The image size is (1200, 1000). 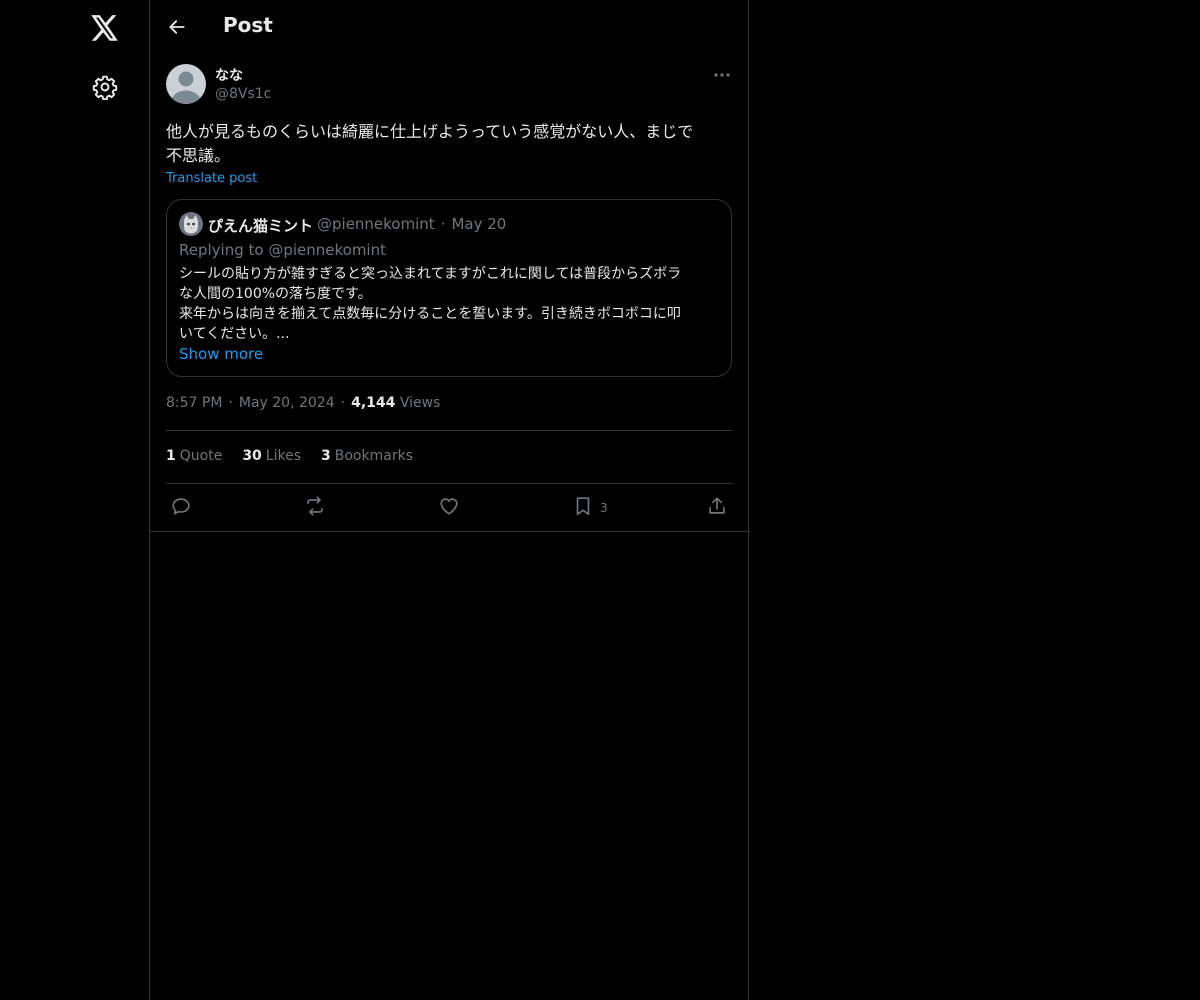 What do you see at coordinates (201, 456) in the screenshot?
I see `quotes-label: Quote` at bounding box center [201, 456].